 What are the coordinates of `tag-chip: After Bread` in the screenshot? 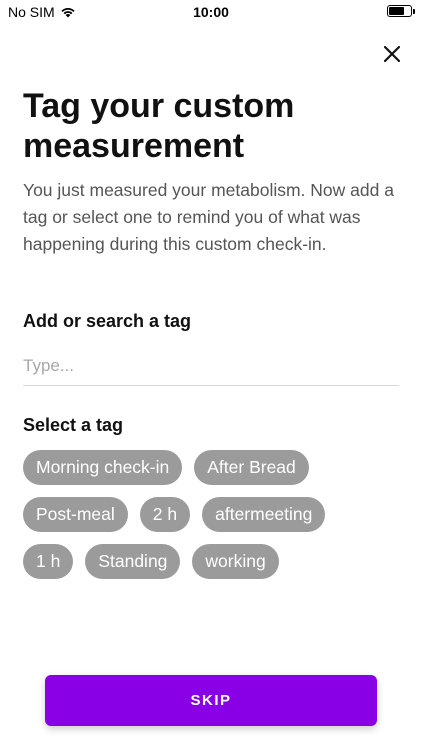 It's located at (251, 467).